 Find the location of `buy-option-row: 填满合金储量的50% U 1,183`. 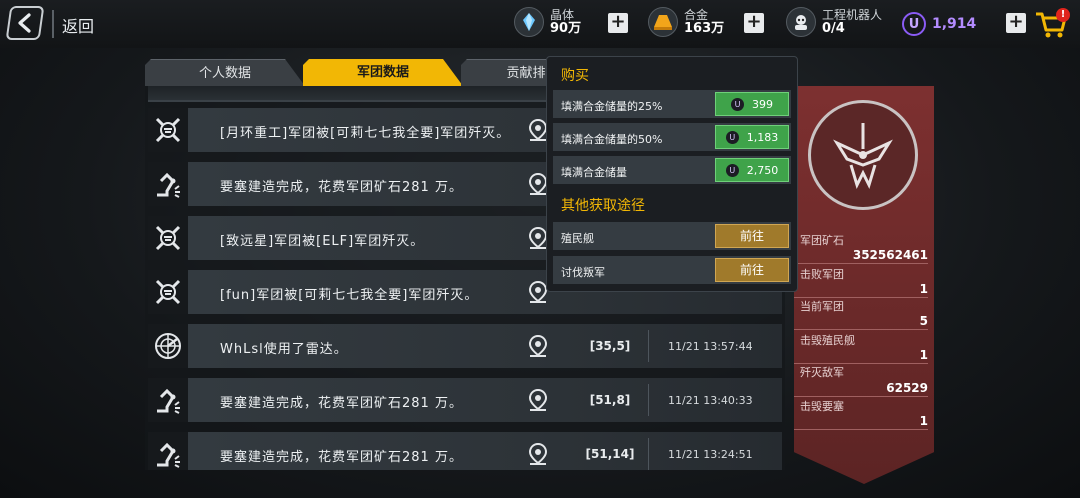

buy-option-row: 填满合金储量的50% U 1,183 is located at coordinates (672, 137).